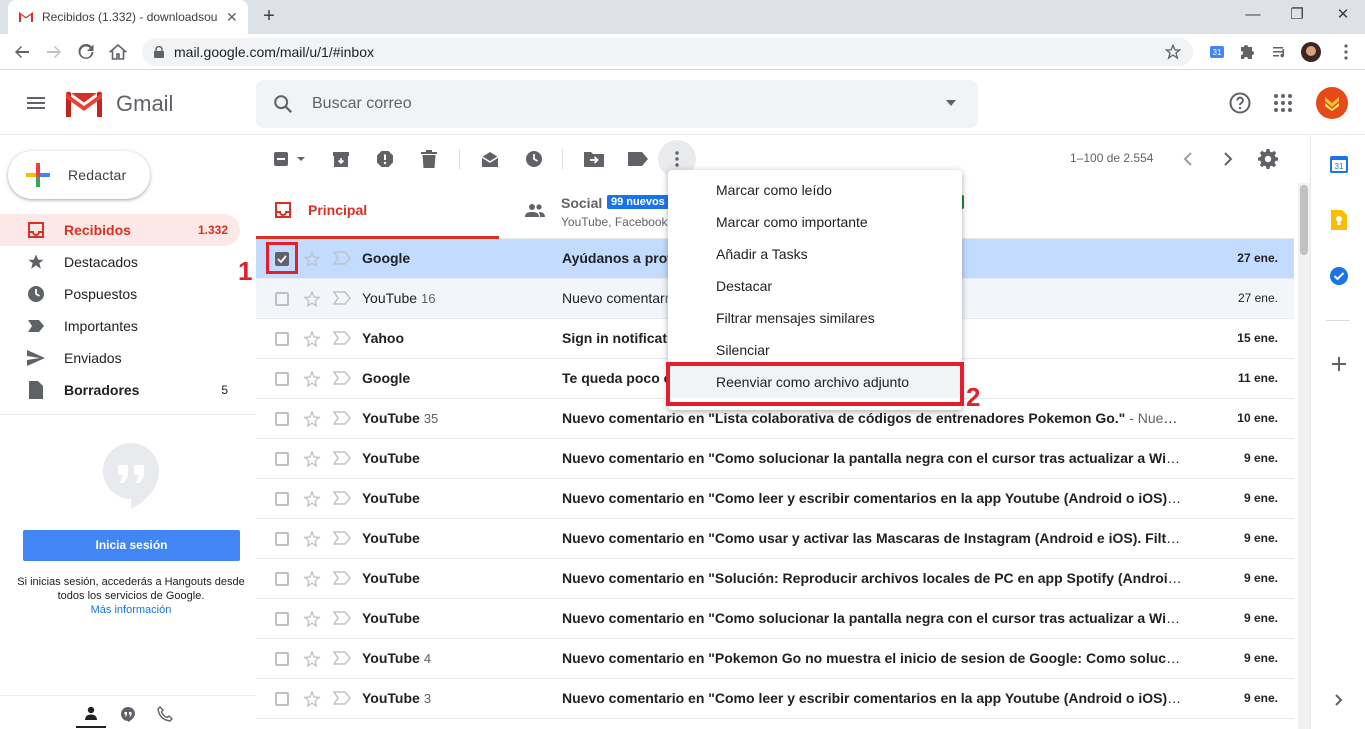  Describe the element at coordinates (1339, 276) in the screenshot. I see `tasks-icon` at that location.